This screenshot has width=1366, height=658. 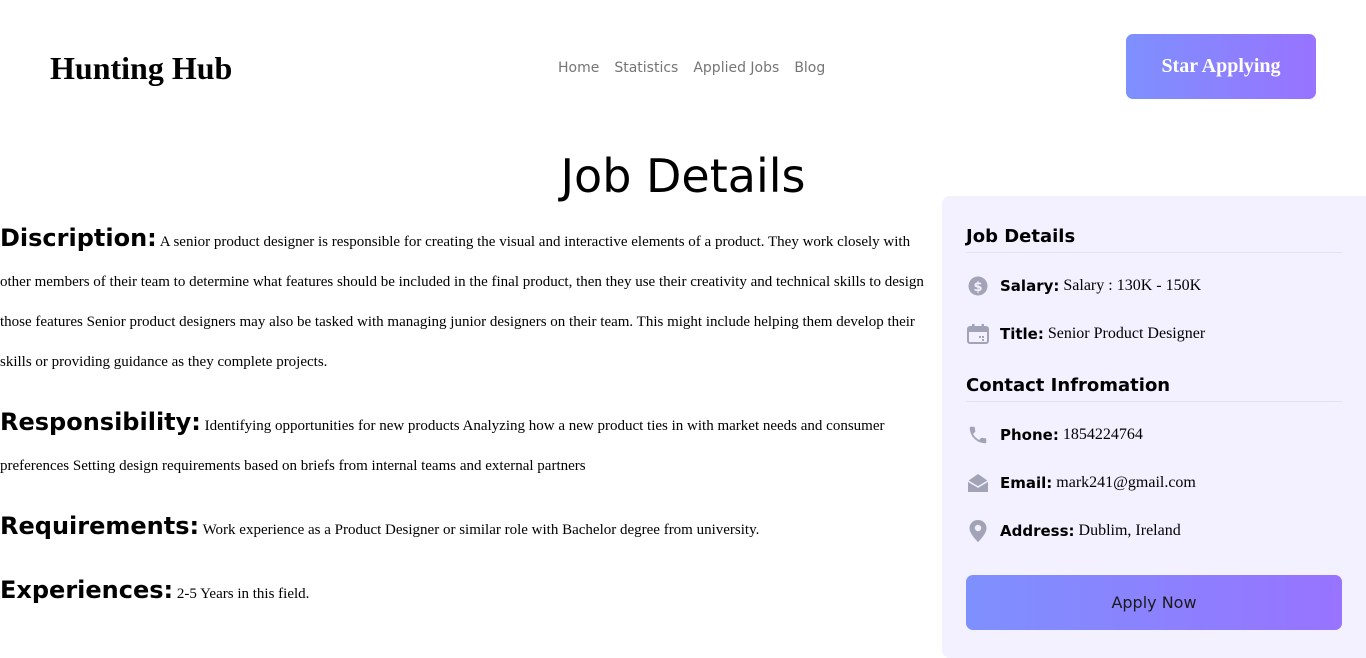 I want to click on contact-heading: Contact Infromation, so click(x=1154, y=386).